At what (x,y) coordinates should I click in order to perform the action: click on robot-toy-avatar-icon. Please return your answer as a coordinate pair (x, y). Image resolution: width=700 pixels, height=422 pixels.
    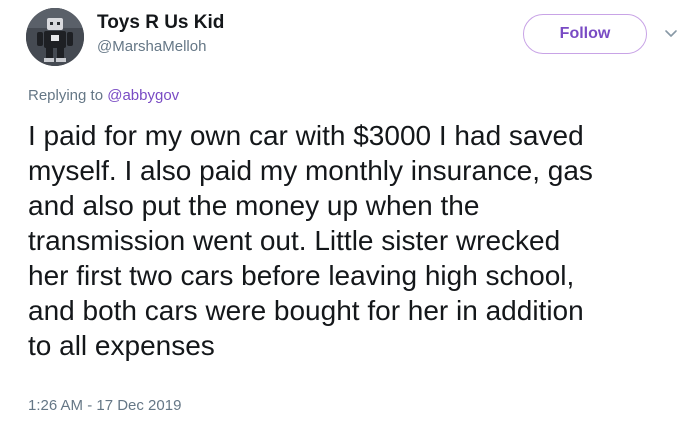
    Looking at the image, I should click on (55, 37).